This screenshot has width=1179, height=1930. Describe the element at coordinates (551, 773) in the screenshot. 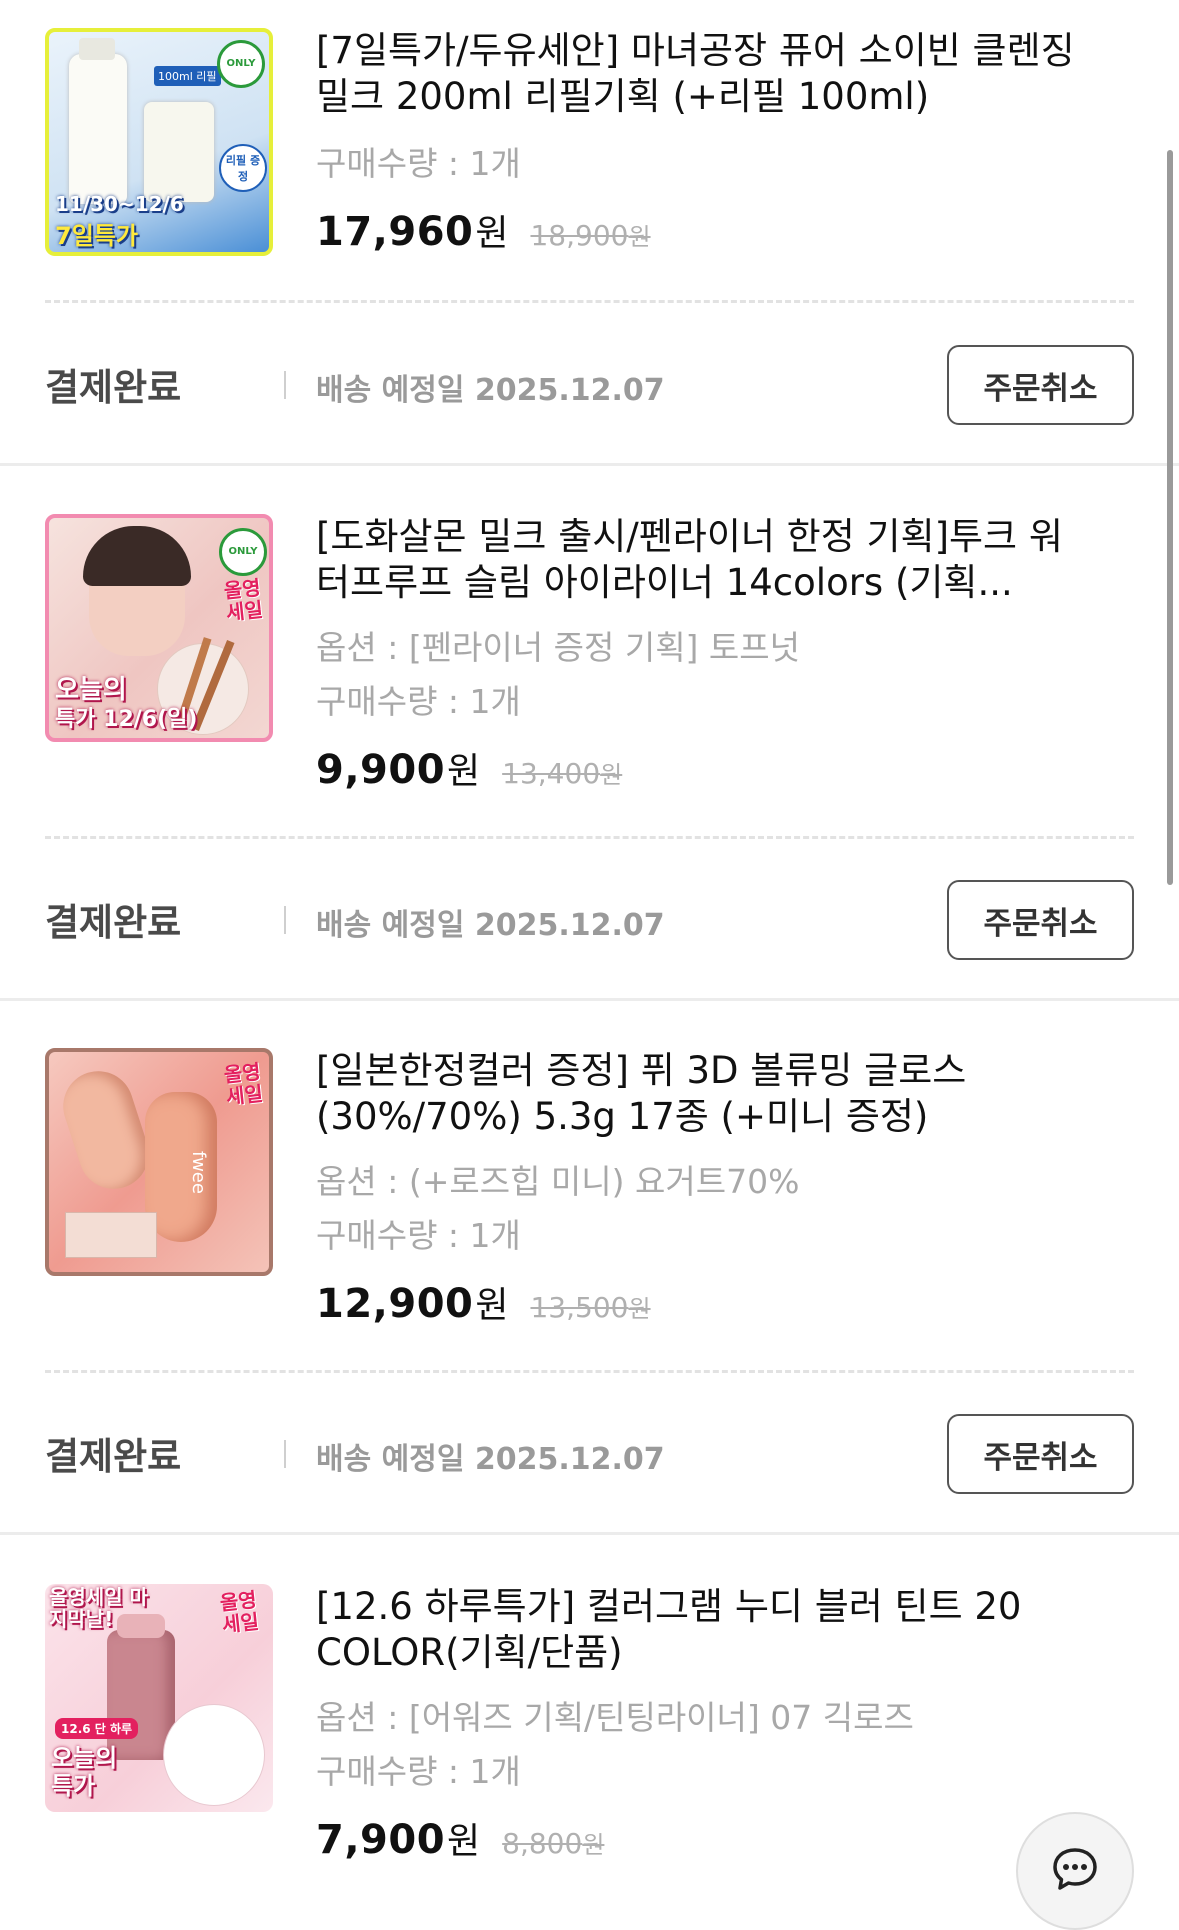

I see `original-price: 13,400` at that location.